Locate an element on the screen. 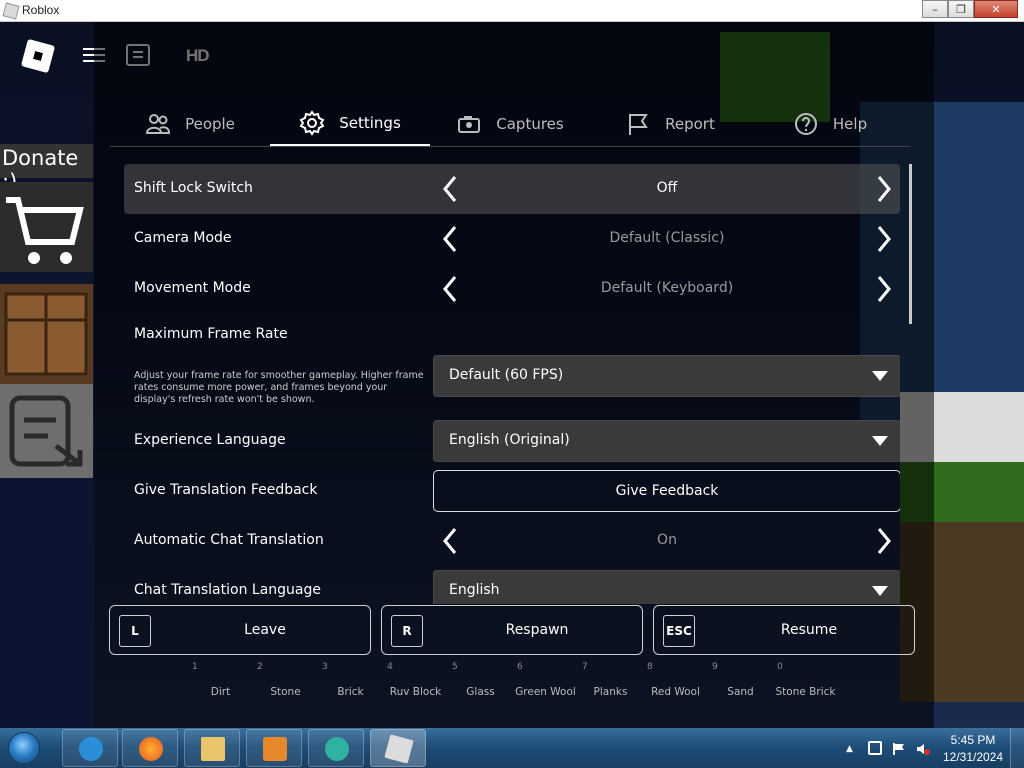 The image size is (1024, 768). tab-settings: Settings is located at coordinates (350, 124).